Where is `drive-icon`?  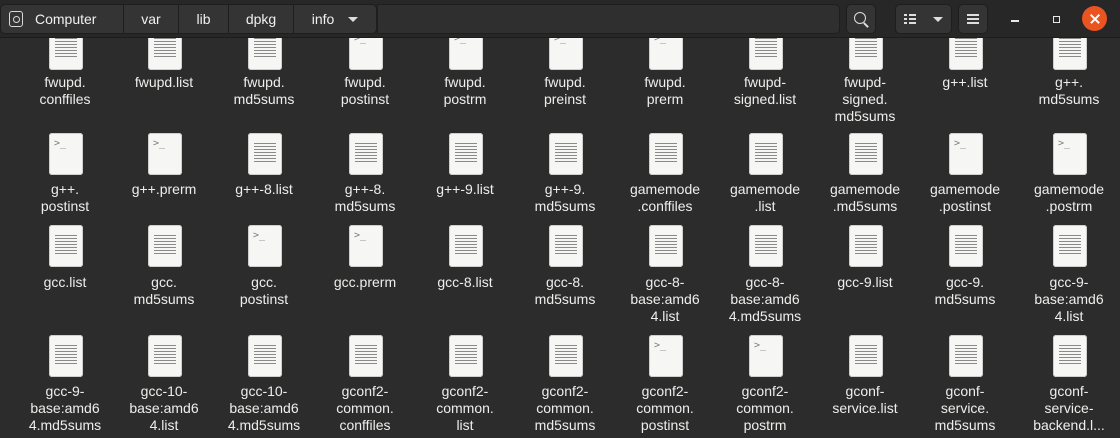
drive-icon is located at coordinates (16, 19).